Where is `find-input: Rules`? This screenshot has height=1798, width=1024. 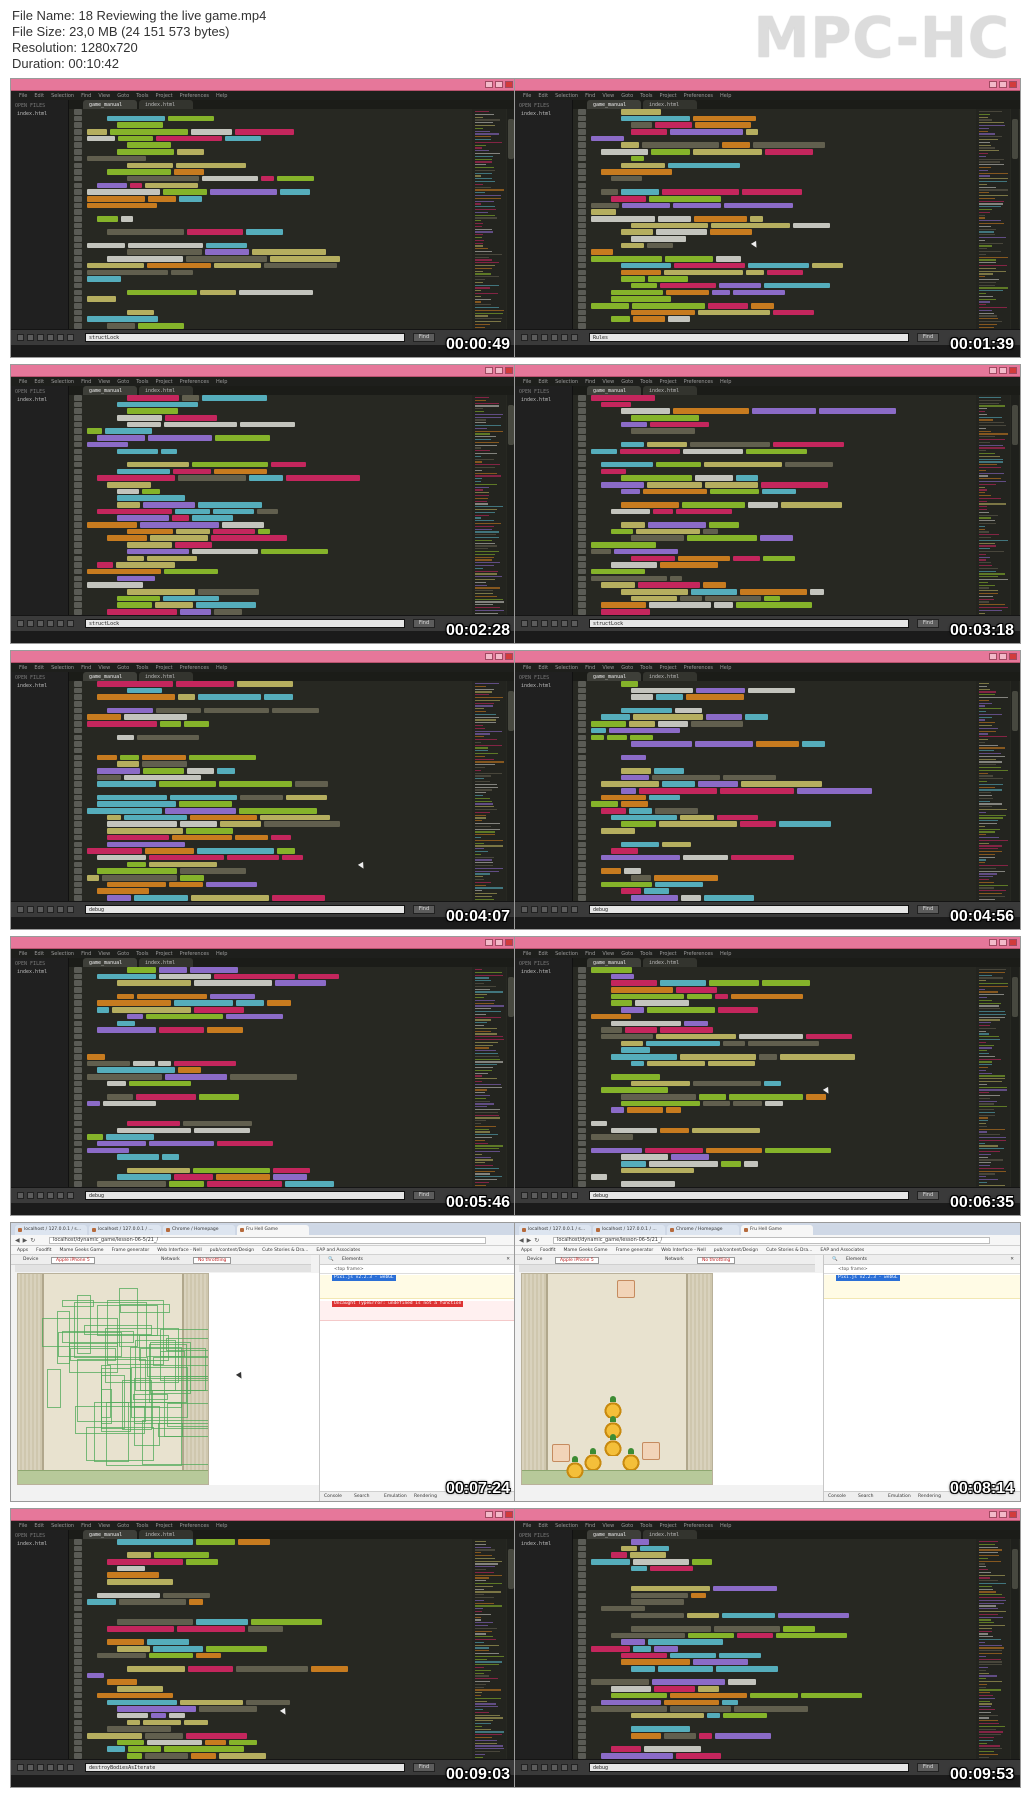 find-input: Rules is located at coordinates (749, 337).